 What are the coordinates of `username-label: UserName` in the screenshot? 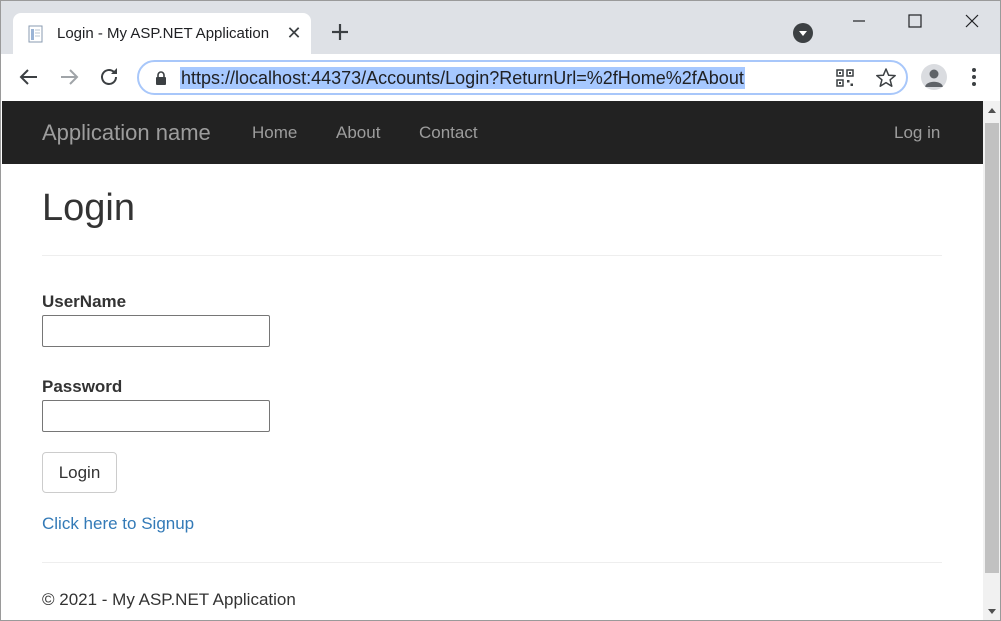 It's located at (84, 302).